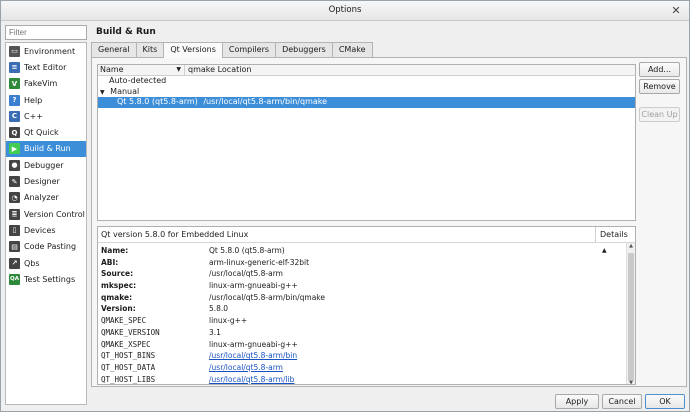  Describe the element at coordinates (246, 368) in the screenshot. I see `details-path-link: /usr/local/qt5.8-arm` at that location.